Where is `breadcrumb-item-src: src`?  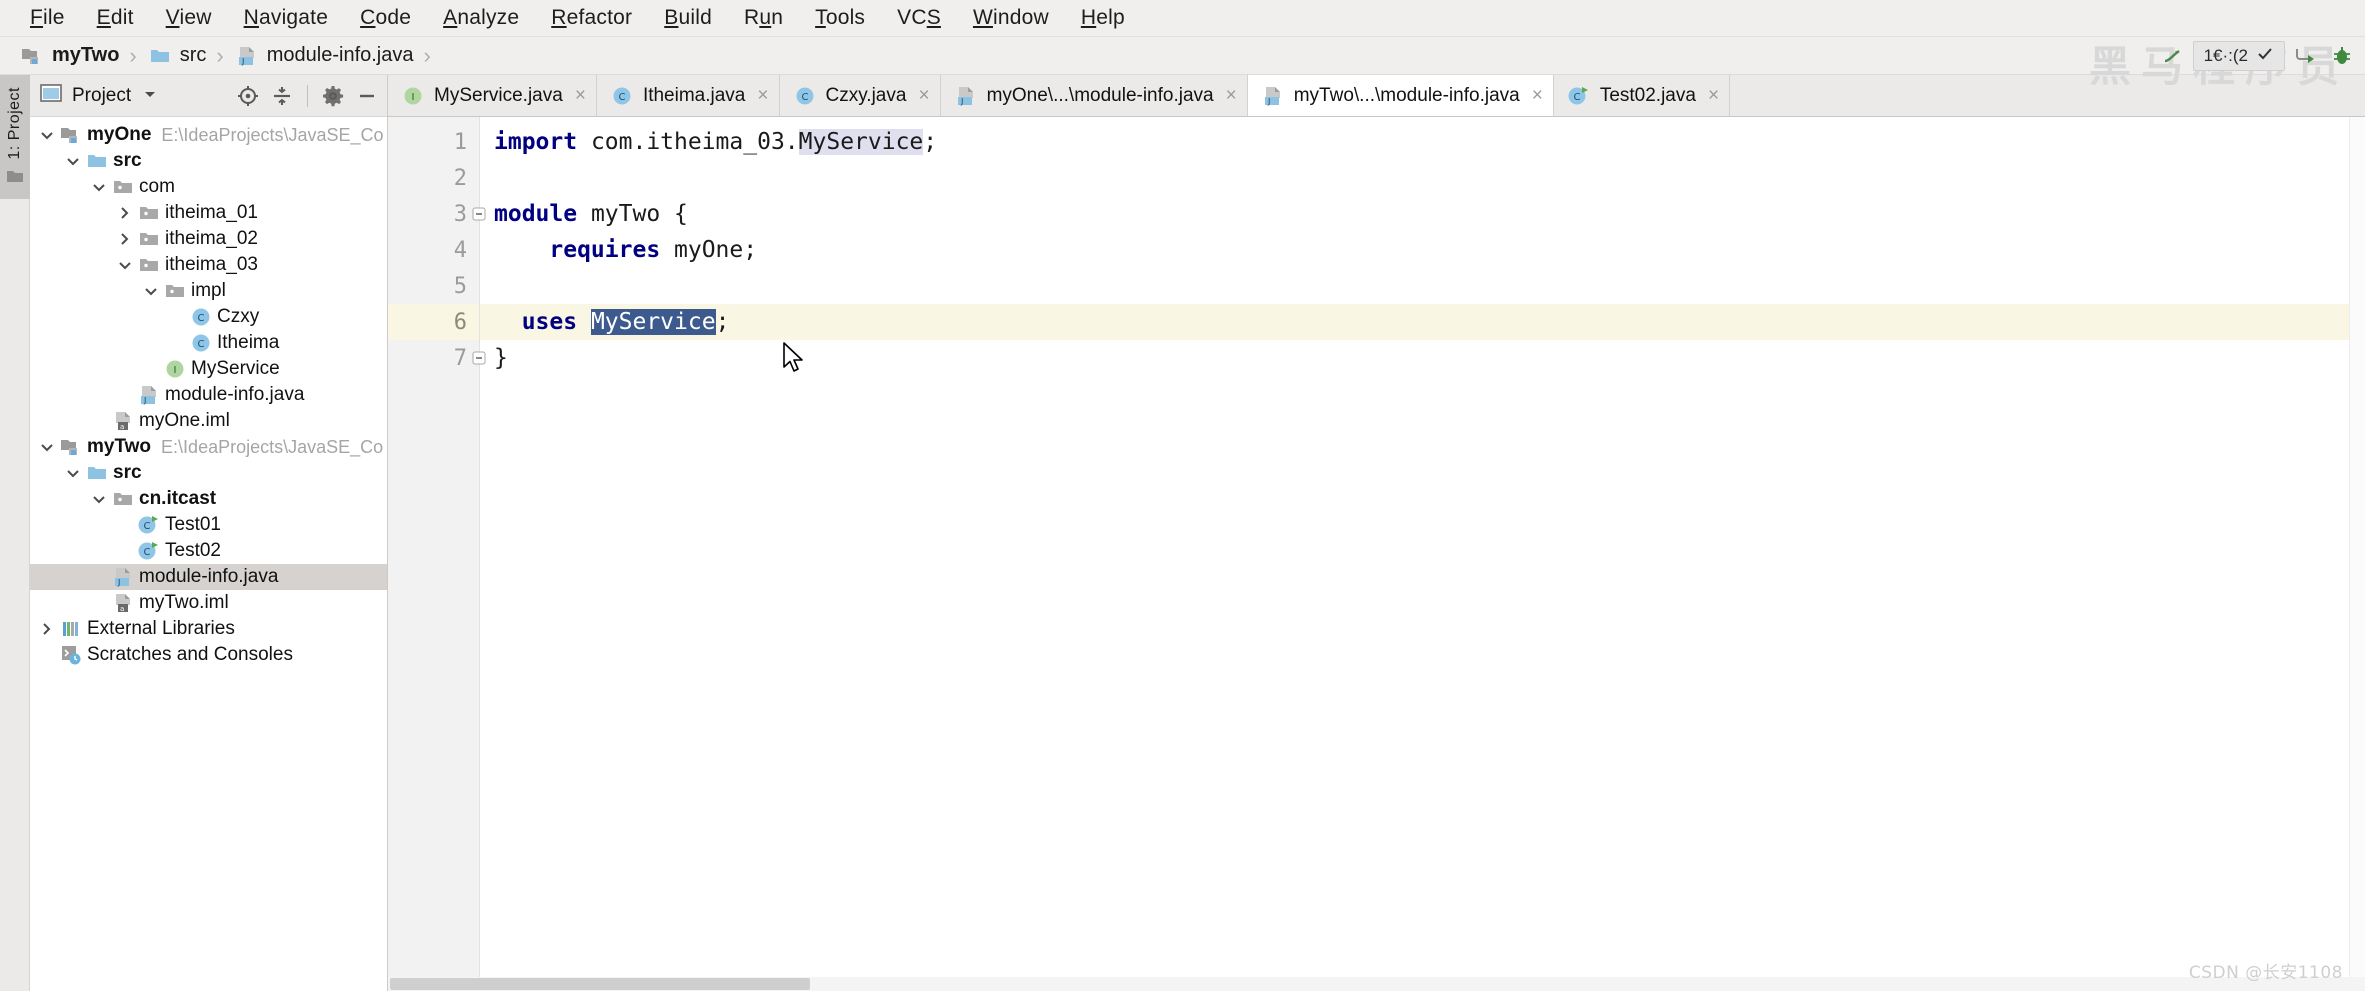 breadcrumb-item-src: src is located at coordinates (177, 55).